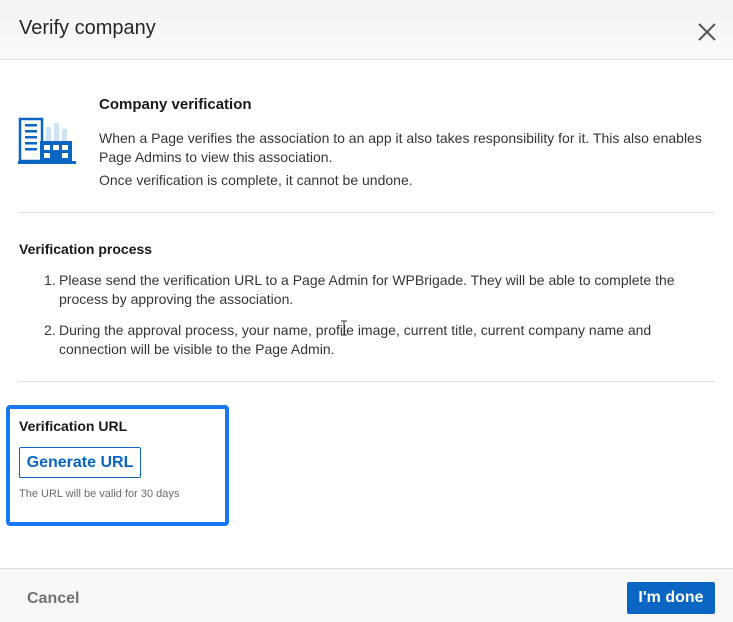  I want to click on dialog-header: Verify company, so click(366, 30).